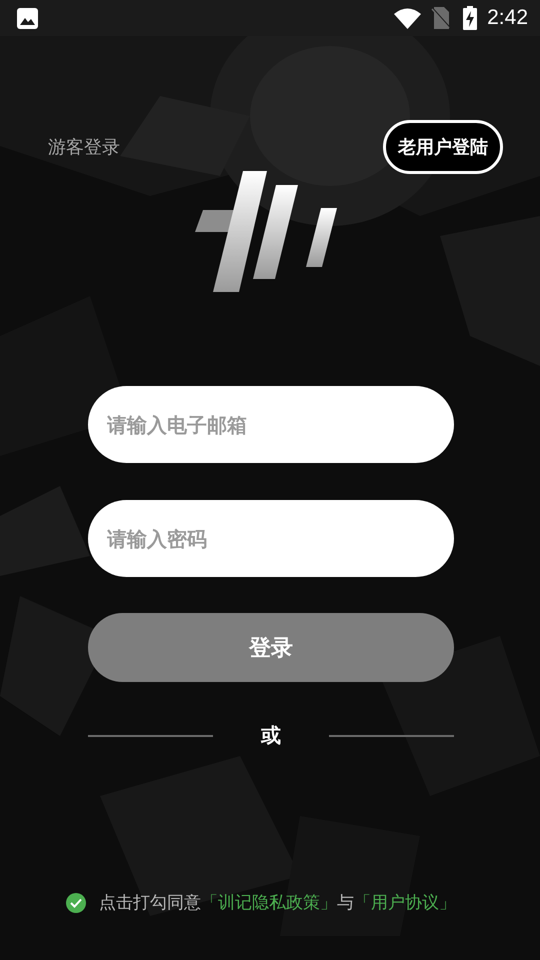  What do you see at coordinates (405, 903) in the screenshot?
I see `policy-link: 「用户协议」` at bounding box center [405, 903].